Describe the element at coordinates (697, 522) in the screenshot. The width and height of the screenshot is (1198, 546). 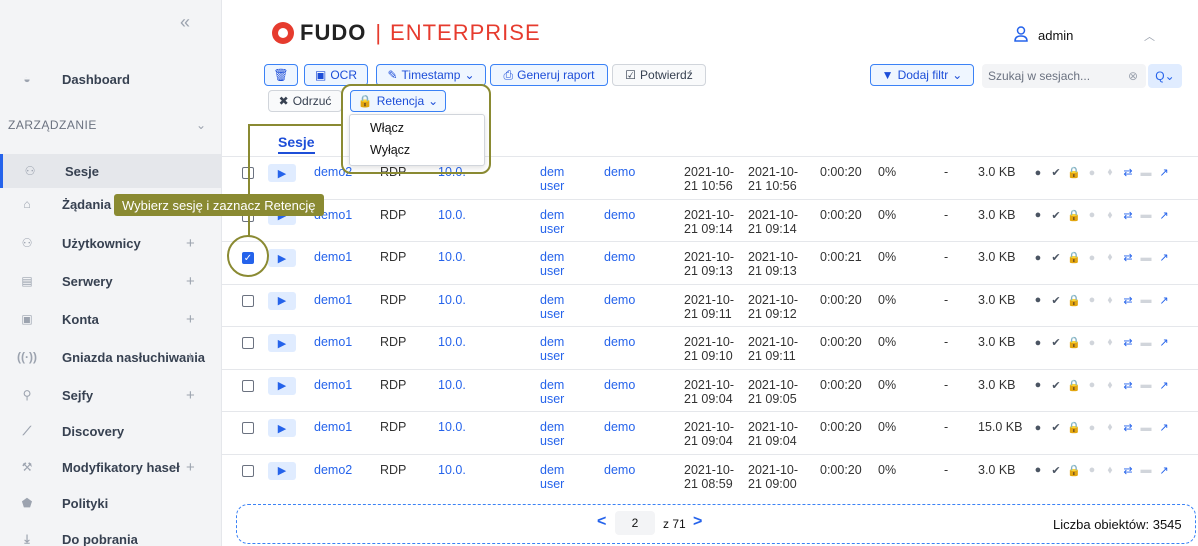
I see `next-page-icon: >` at that location.